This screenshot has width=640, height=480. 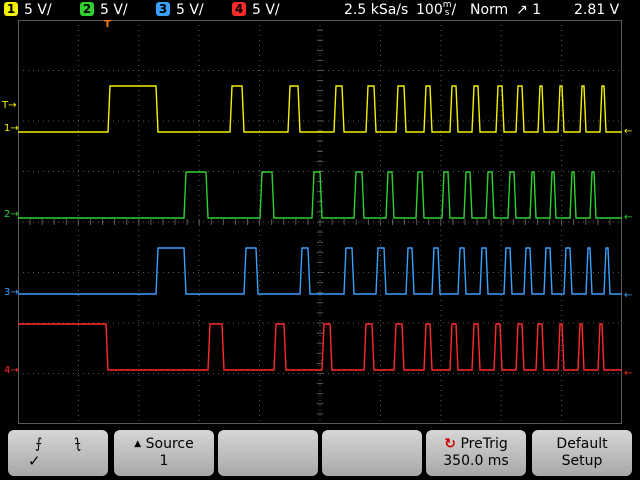 I want to click on falling-edge-icon: ⨍, so click(x=77, y=444).